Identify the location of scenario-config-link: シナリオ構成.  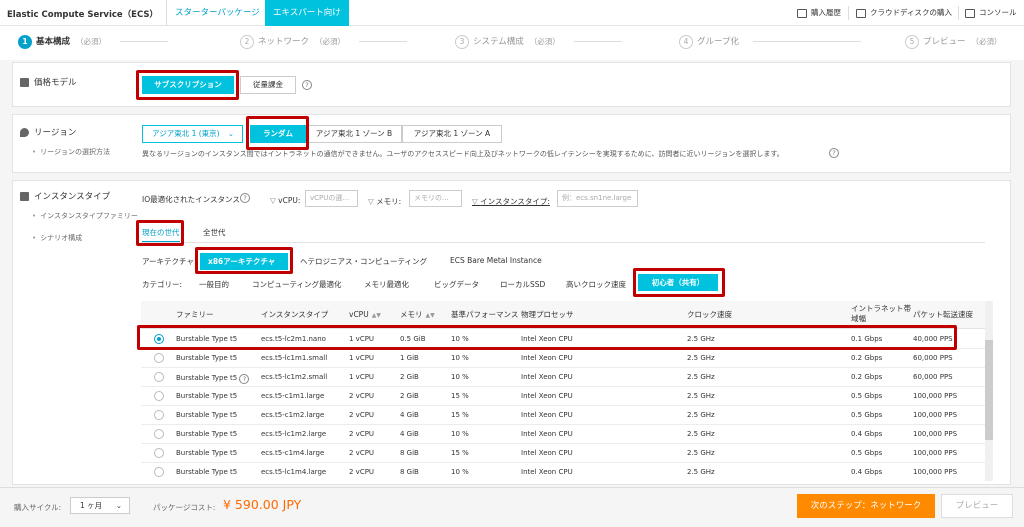
(57, 238).